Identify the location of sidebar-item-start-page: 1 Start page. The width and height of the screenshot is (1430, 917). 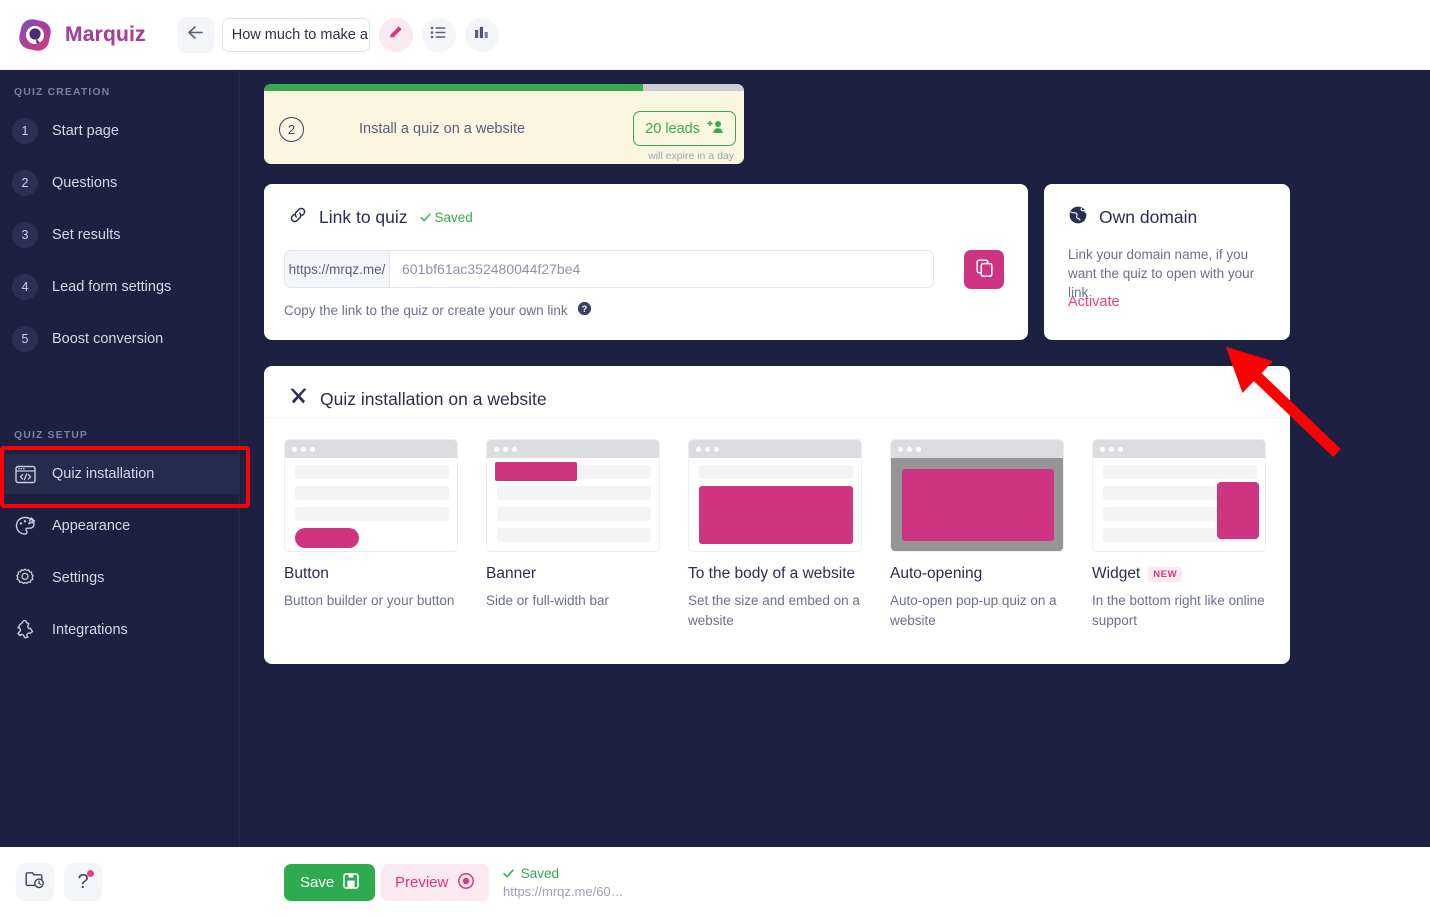
(120, 131).